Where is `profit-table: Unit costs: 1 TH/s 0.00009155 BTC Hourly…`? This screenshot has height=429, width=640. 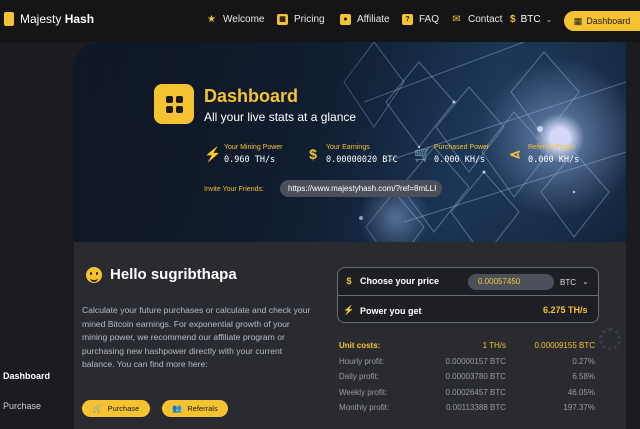 profit-table: Unit costs: 1 TH/s 0.00009155 BTC Hourly… is located at coordinates (470, 378).